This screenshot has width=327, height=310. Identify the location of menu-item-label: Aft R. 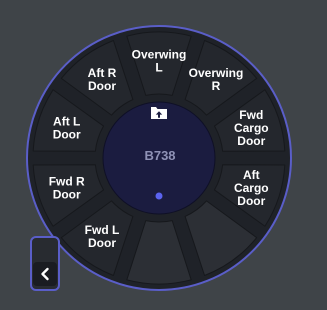
(102, 73).